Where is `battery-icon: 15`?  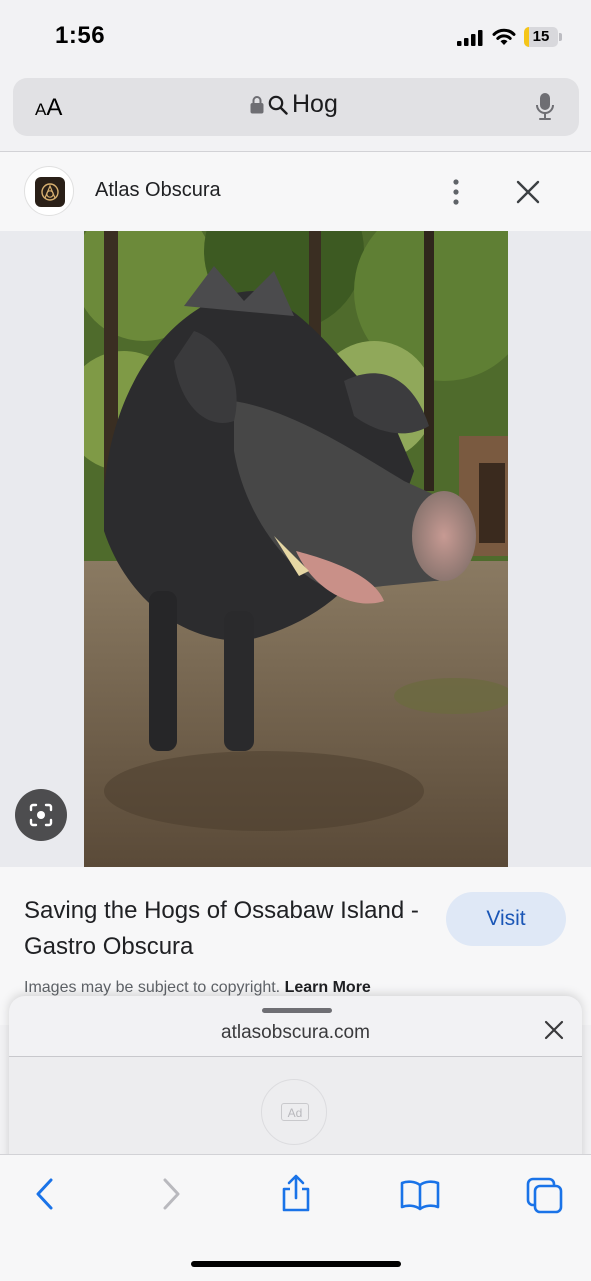
battery-icon: 15 is located at coordinates (541, 37).